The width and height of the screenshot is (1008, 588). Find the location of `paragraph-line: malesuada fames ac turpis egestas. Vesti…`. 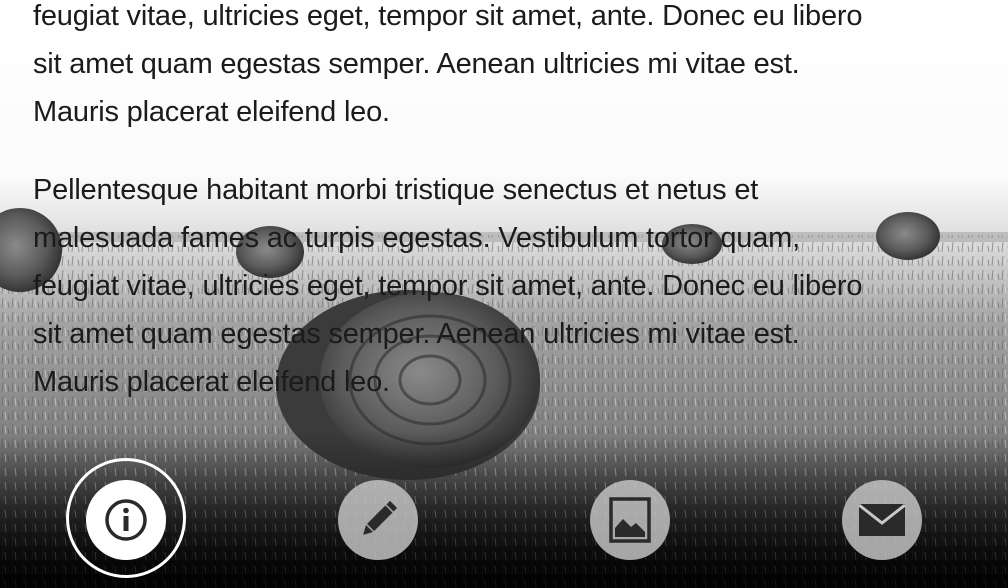

paragraph-line: malesuada fames ac turpis egestas. Vesti… is located at coordinates (416, 238).